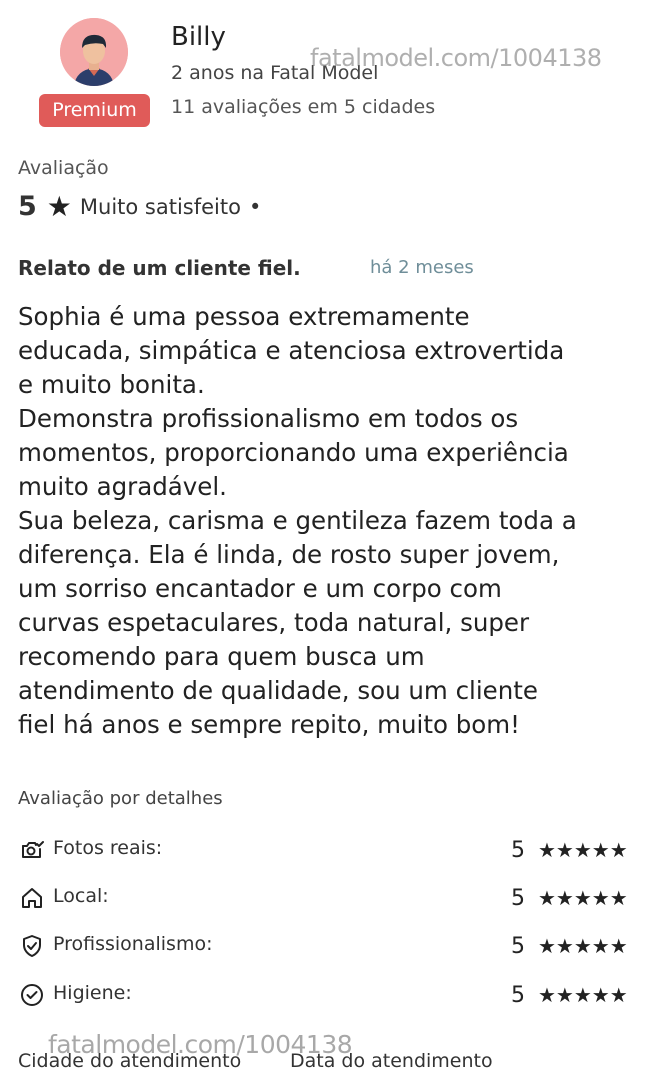 The image size is (658, 1080). I want to click on detail-row-fotos-reais: Fotos reais: 5 ★★★★★, so click(329, 851).